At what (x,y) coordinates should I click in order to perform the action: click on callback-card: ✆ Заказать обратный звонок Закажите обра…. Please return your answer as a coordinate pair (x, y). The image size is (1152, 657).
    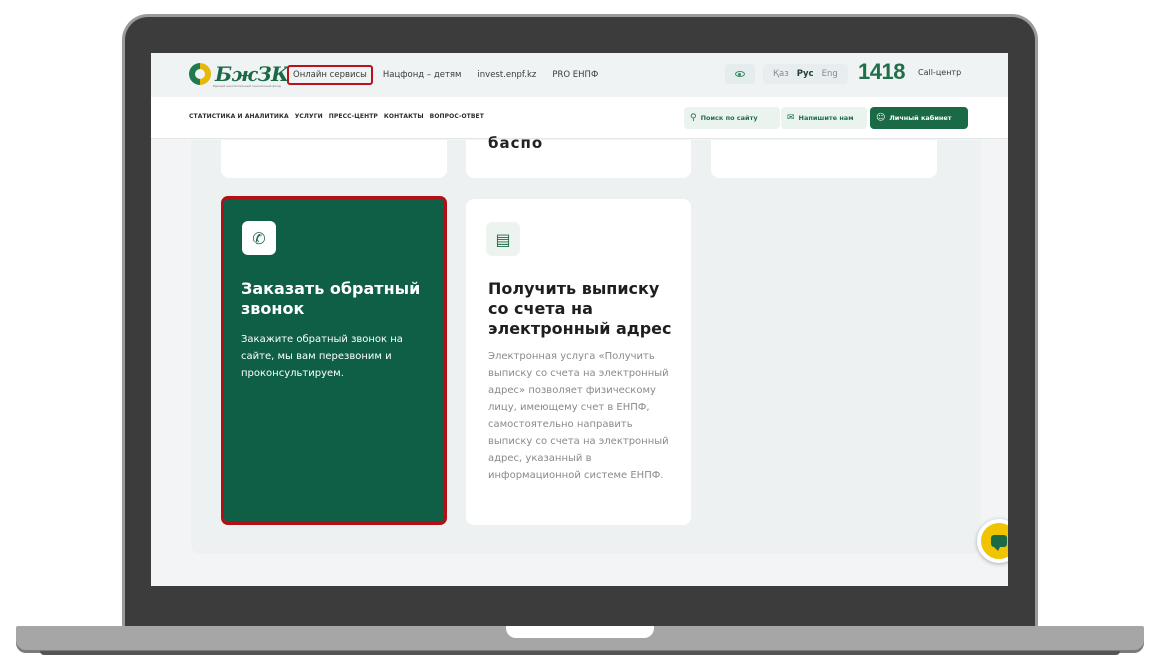
    Looking at the image, I should click on (334, 360).